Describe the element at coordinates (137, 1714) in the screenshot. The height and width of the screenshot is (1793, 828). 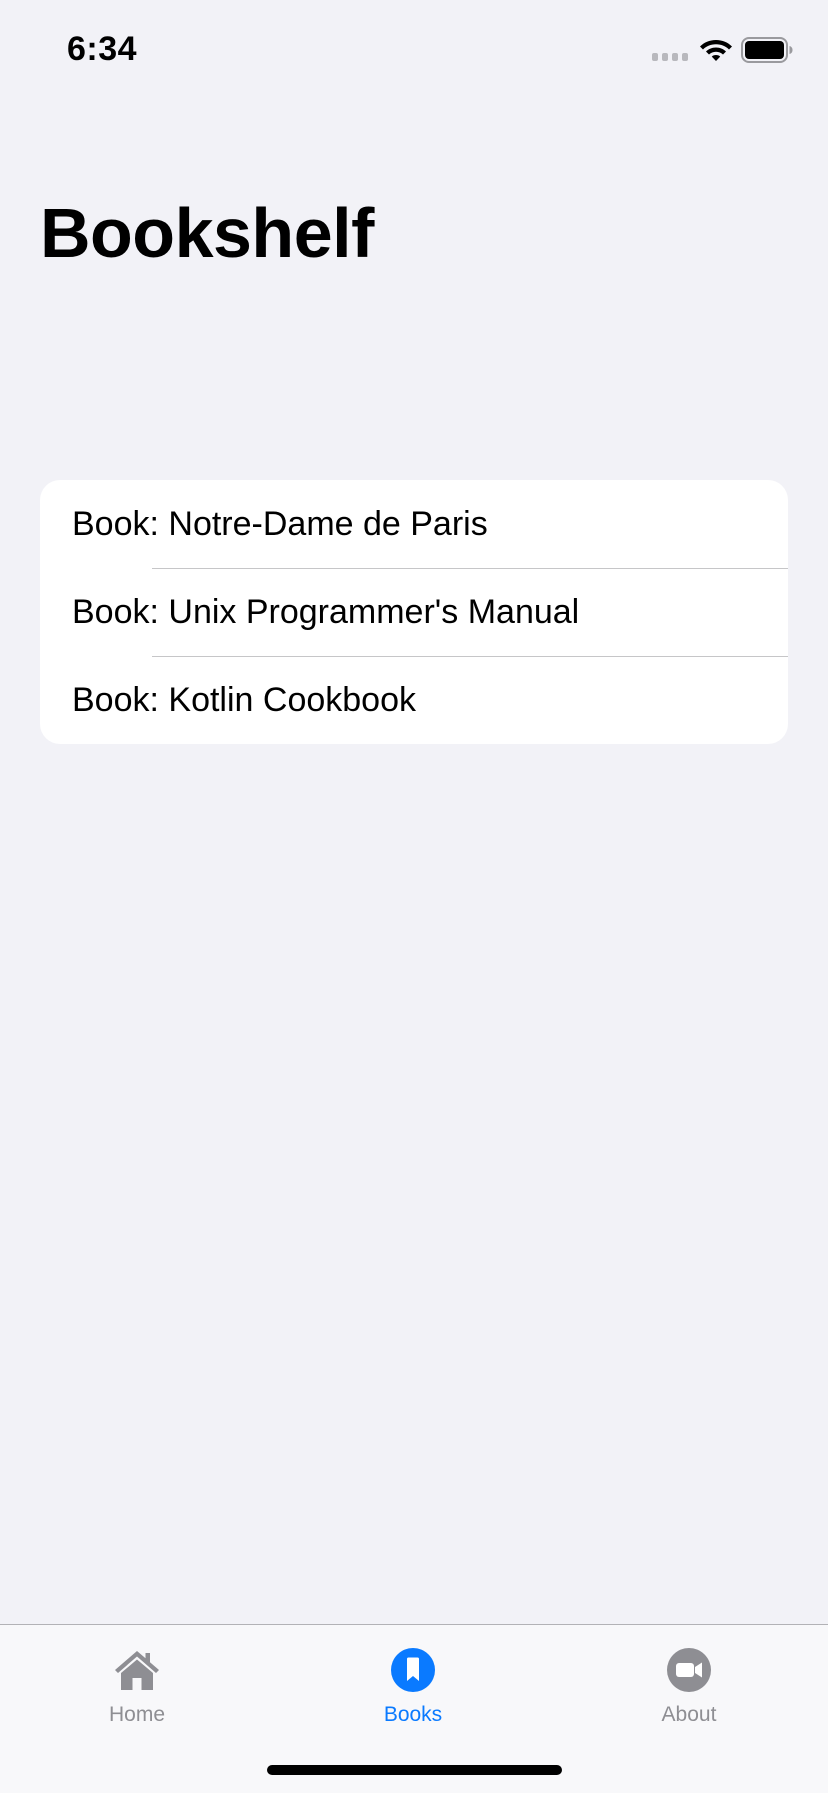
I see `tab-label: Home` at that location.